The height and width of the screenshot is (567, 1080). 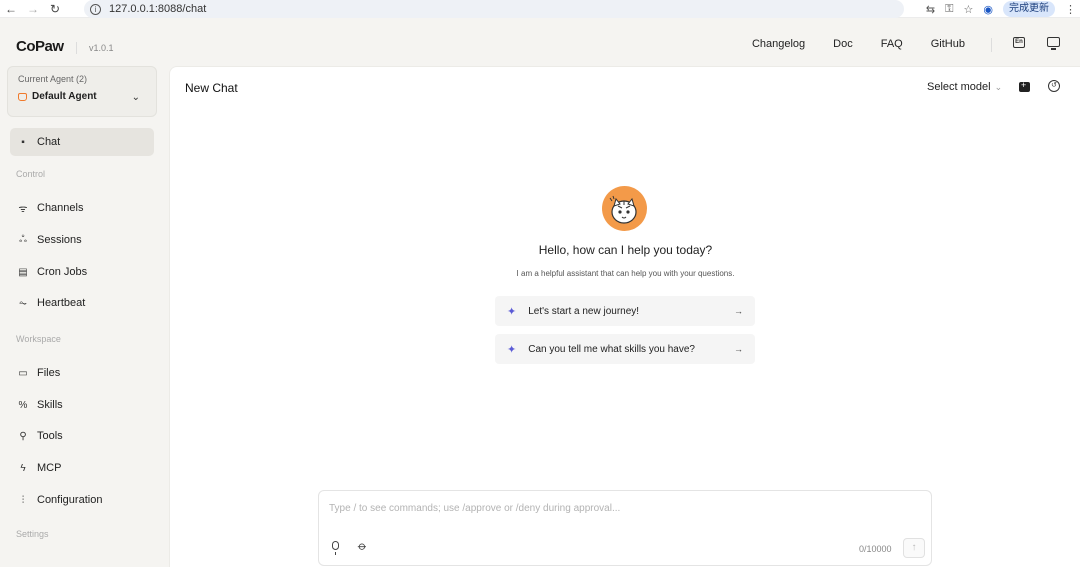 What do you see at coordinates (33, 9) in the screenshot?
I see `forward-icon: →` at bounding box center [33, 9].